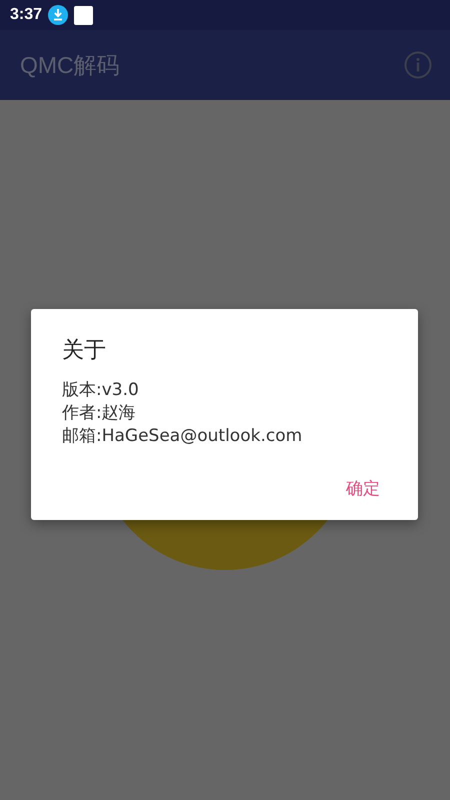  What do you see at coordinates (84, 15) in the screenshot?
I see `notification-icon` at bounding box center [84, 15].